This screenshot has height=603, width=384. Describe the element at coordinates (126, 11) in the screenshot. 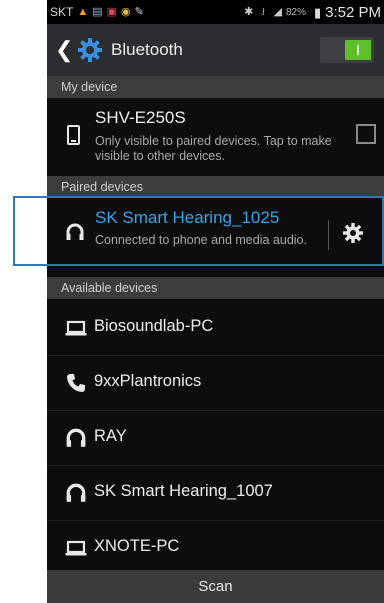

I see `alarm-notification-icon: ◉` at that location.